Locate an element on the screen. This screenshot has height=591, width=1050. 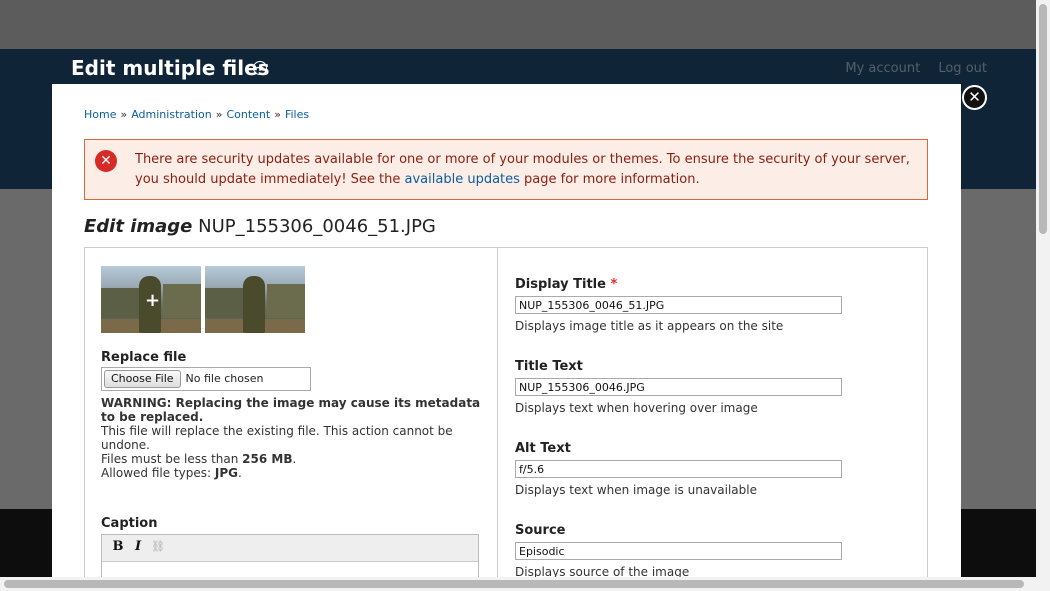
breadcrumb: Home» Administration» Content» Files is located at coordinates (197, 114).